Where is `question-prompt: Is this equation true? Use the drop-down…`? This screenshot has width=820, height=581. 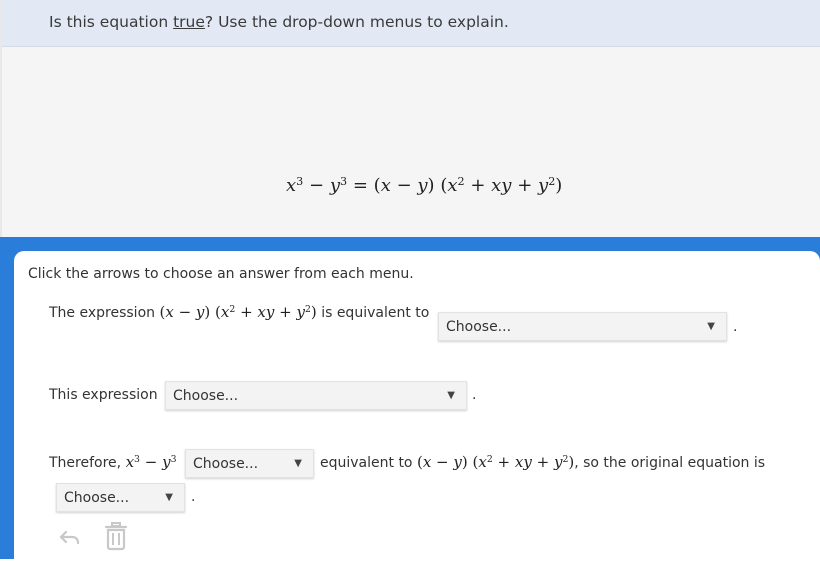
question-prompt: Is this equation true? Use the drop-down… is located at coordinates (279, 22).